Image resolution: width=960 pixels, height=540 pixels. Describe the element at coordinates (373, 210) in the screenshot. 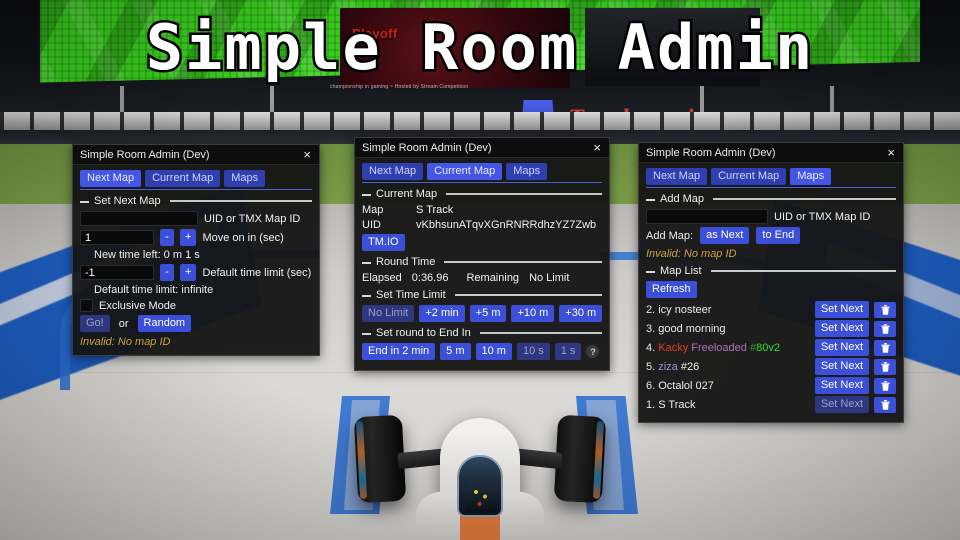

I see `map-key: Map` at that location.